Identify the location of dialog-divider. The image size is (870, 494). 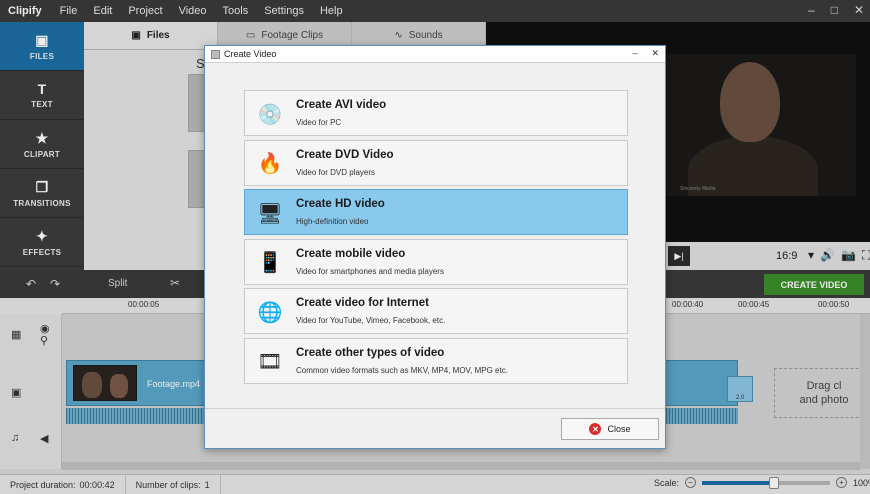
(435, 408).